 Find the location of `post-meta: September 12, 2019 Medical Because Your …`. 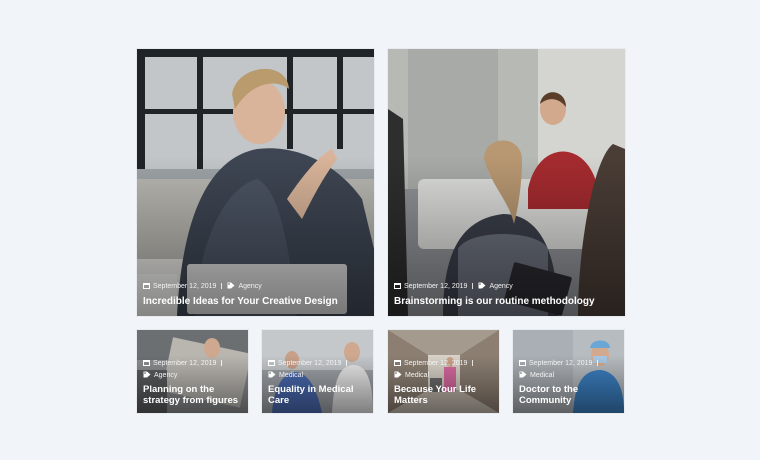

post-meta: September 12, 2019 Medical Because Your … is located at coordinates (443, 382).